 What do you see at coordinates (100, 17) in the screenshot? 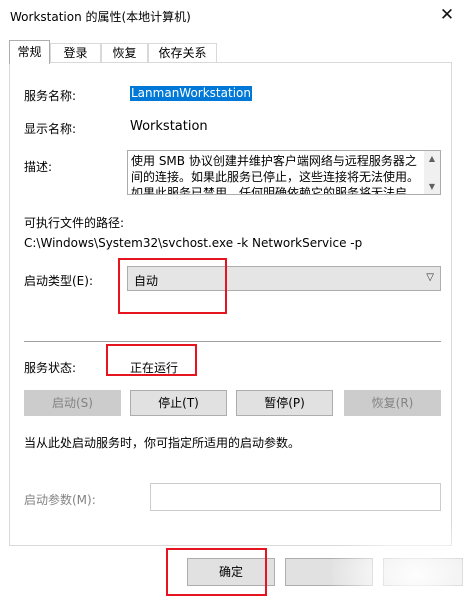
I see `window-title: Workstation 的属性(本地计算机)` at bounding box center [100, 17].